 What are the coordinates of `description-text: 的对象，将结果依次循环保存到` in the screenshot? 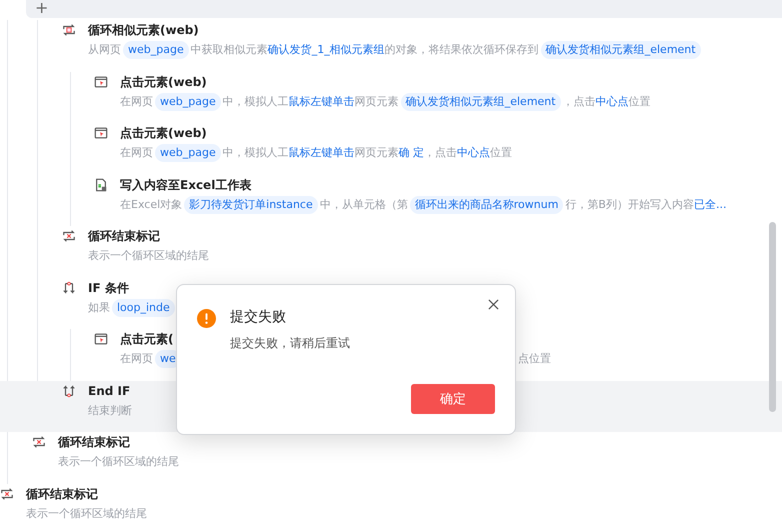 It's located at (461, 50).